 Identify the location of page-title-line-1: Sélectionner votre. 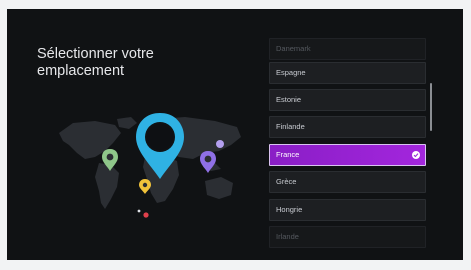
(95, 54).